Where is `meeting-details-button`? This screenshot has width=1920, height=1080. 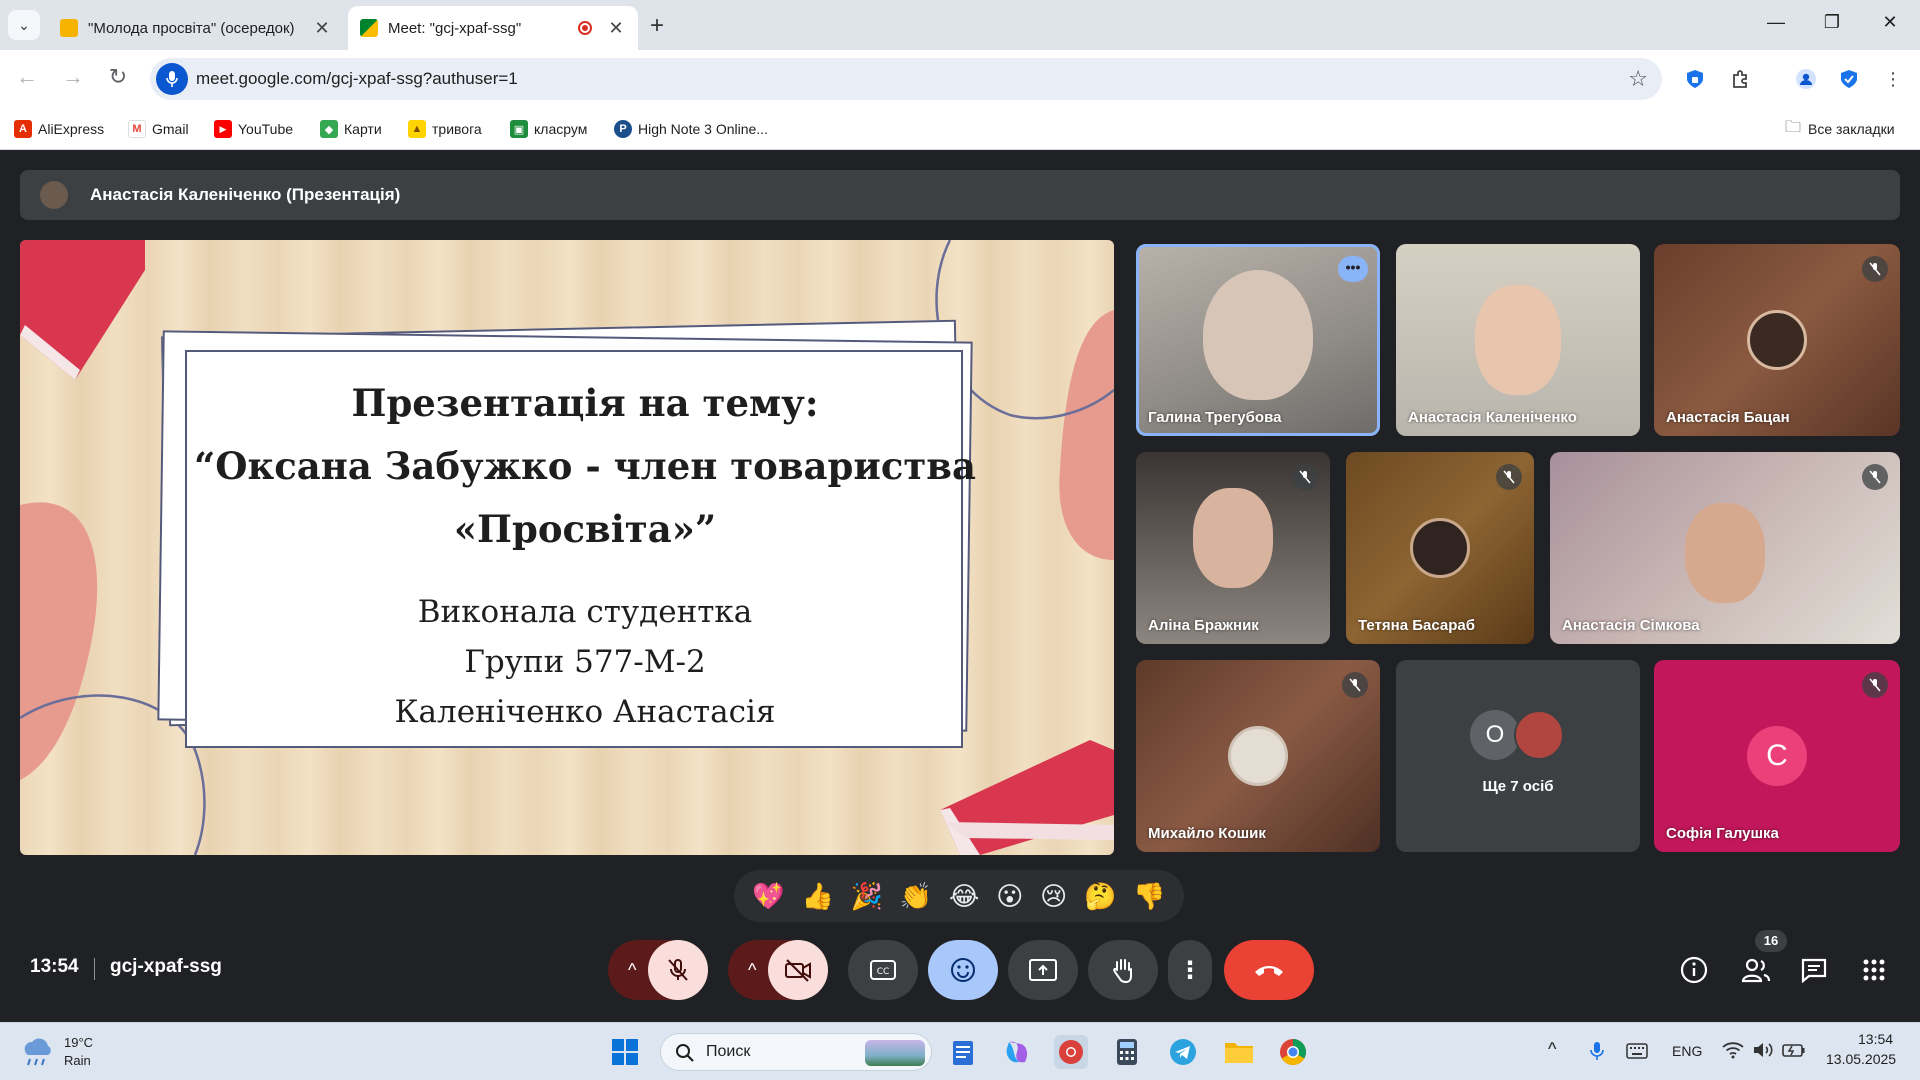
meeting-details-button is located at coordinates (1694, 970).